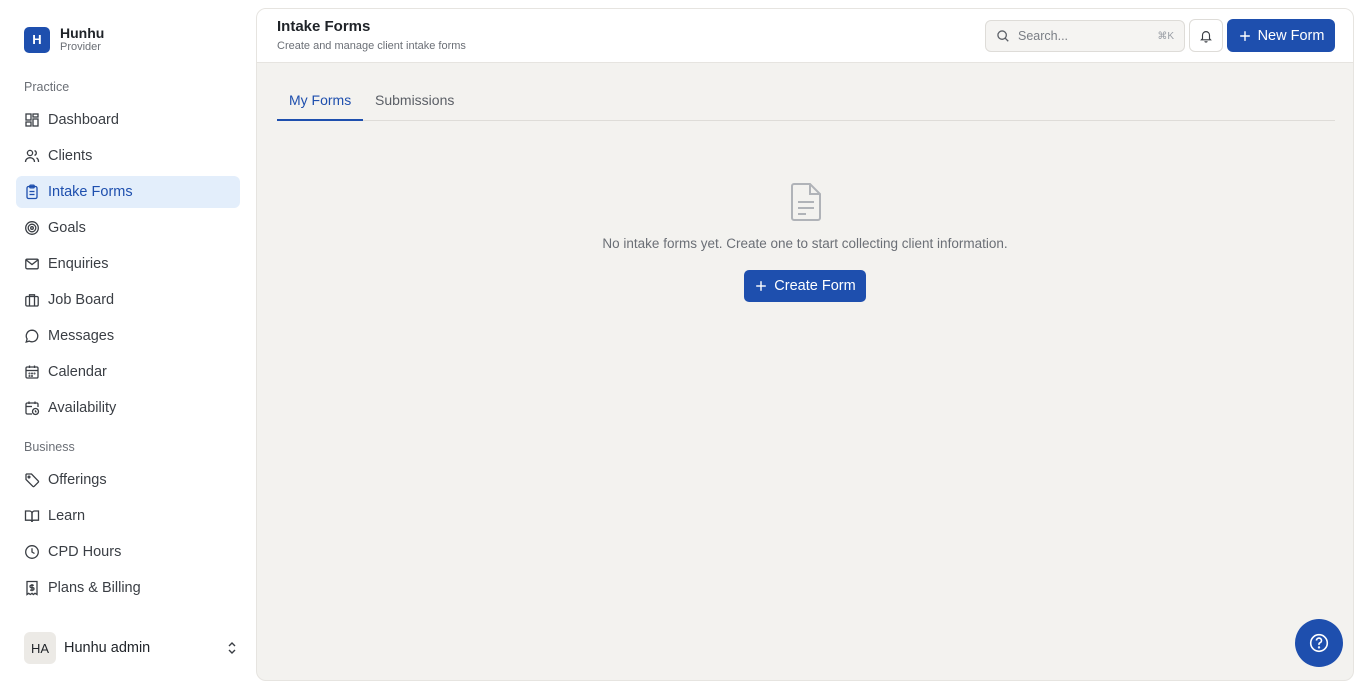 The height and width of the screenshot is (688, 1362). Describe the element at coordinates (128, 372) in the screenshot. I see `sidebar-item-calendar: Calendar` at that location.